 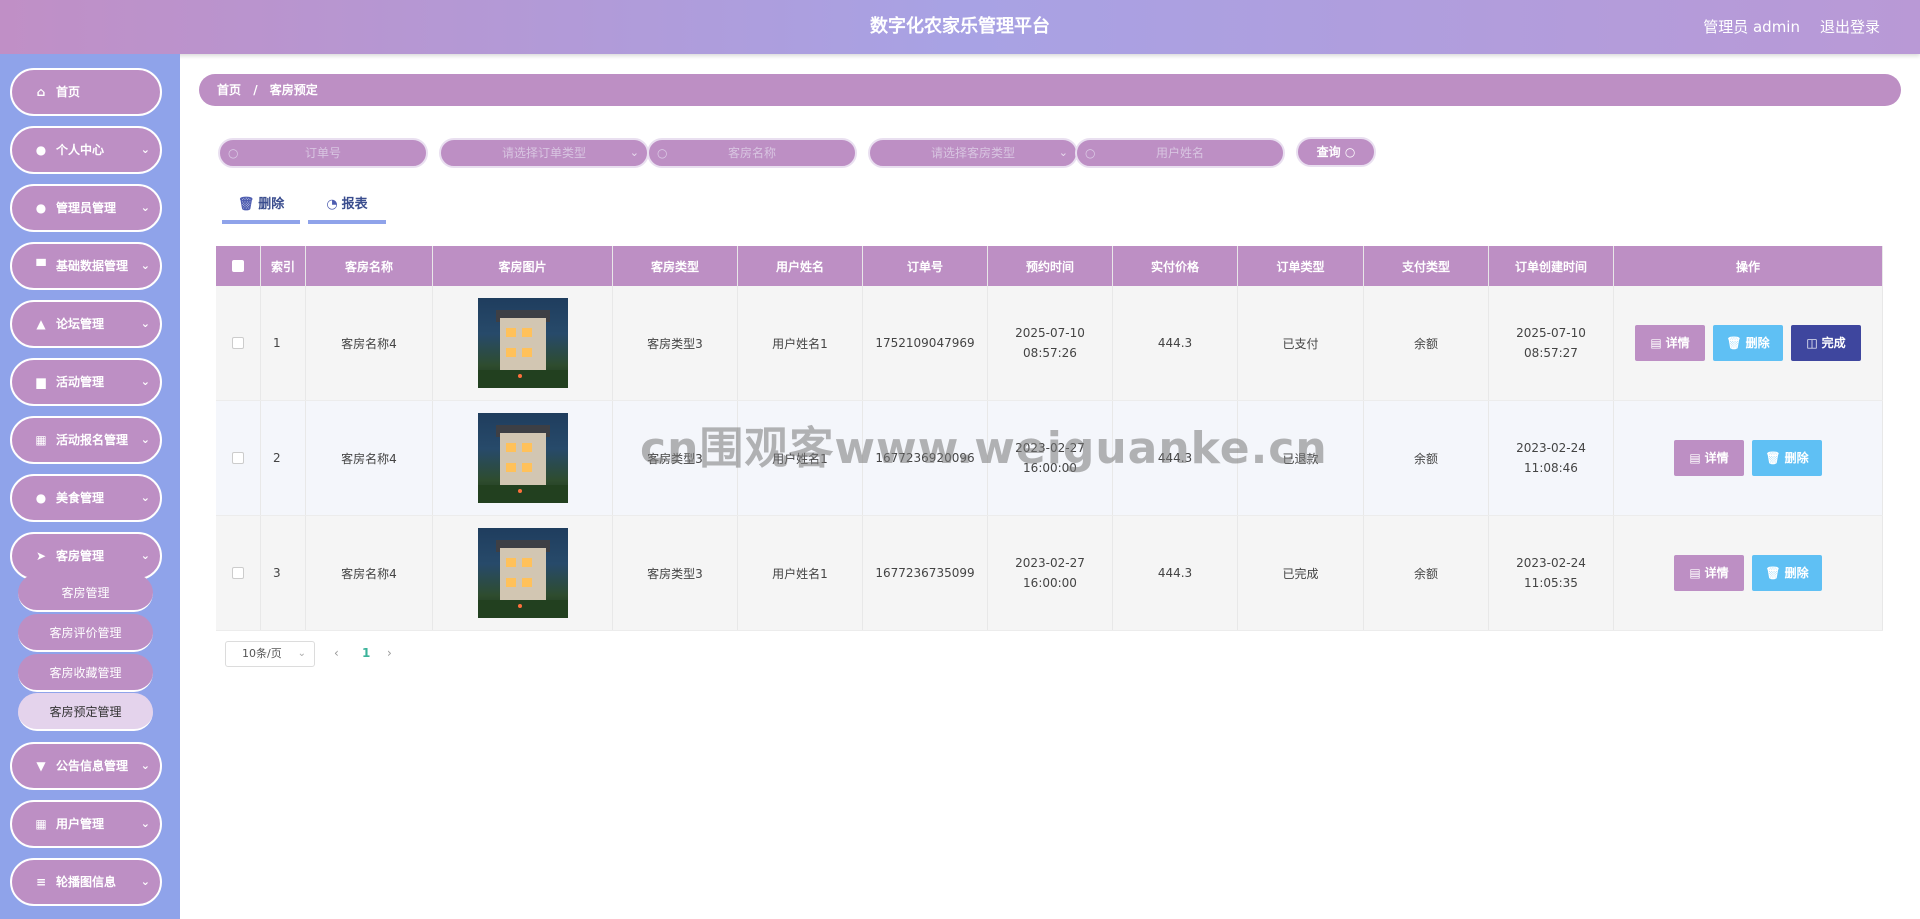 What do you see at coordinates (369, 266) in the screenshot?
I see `column-header: 客房名称` at bounding box center [369, 266].